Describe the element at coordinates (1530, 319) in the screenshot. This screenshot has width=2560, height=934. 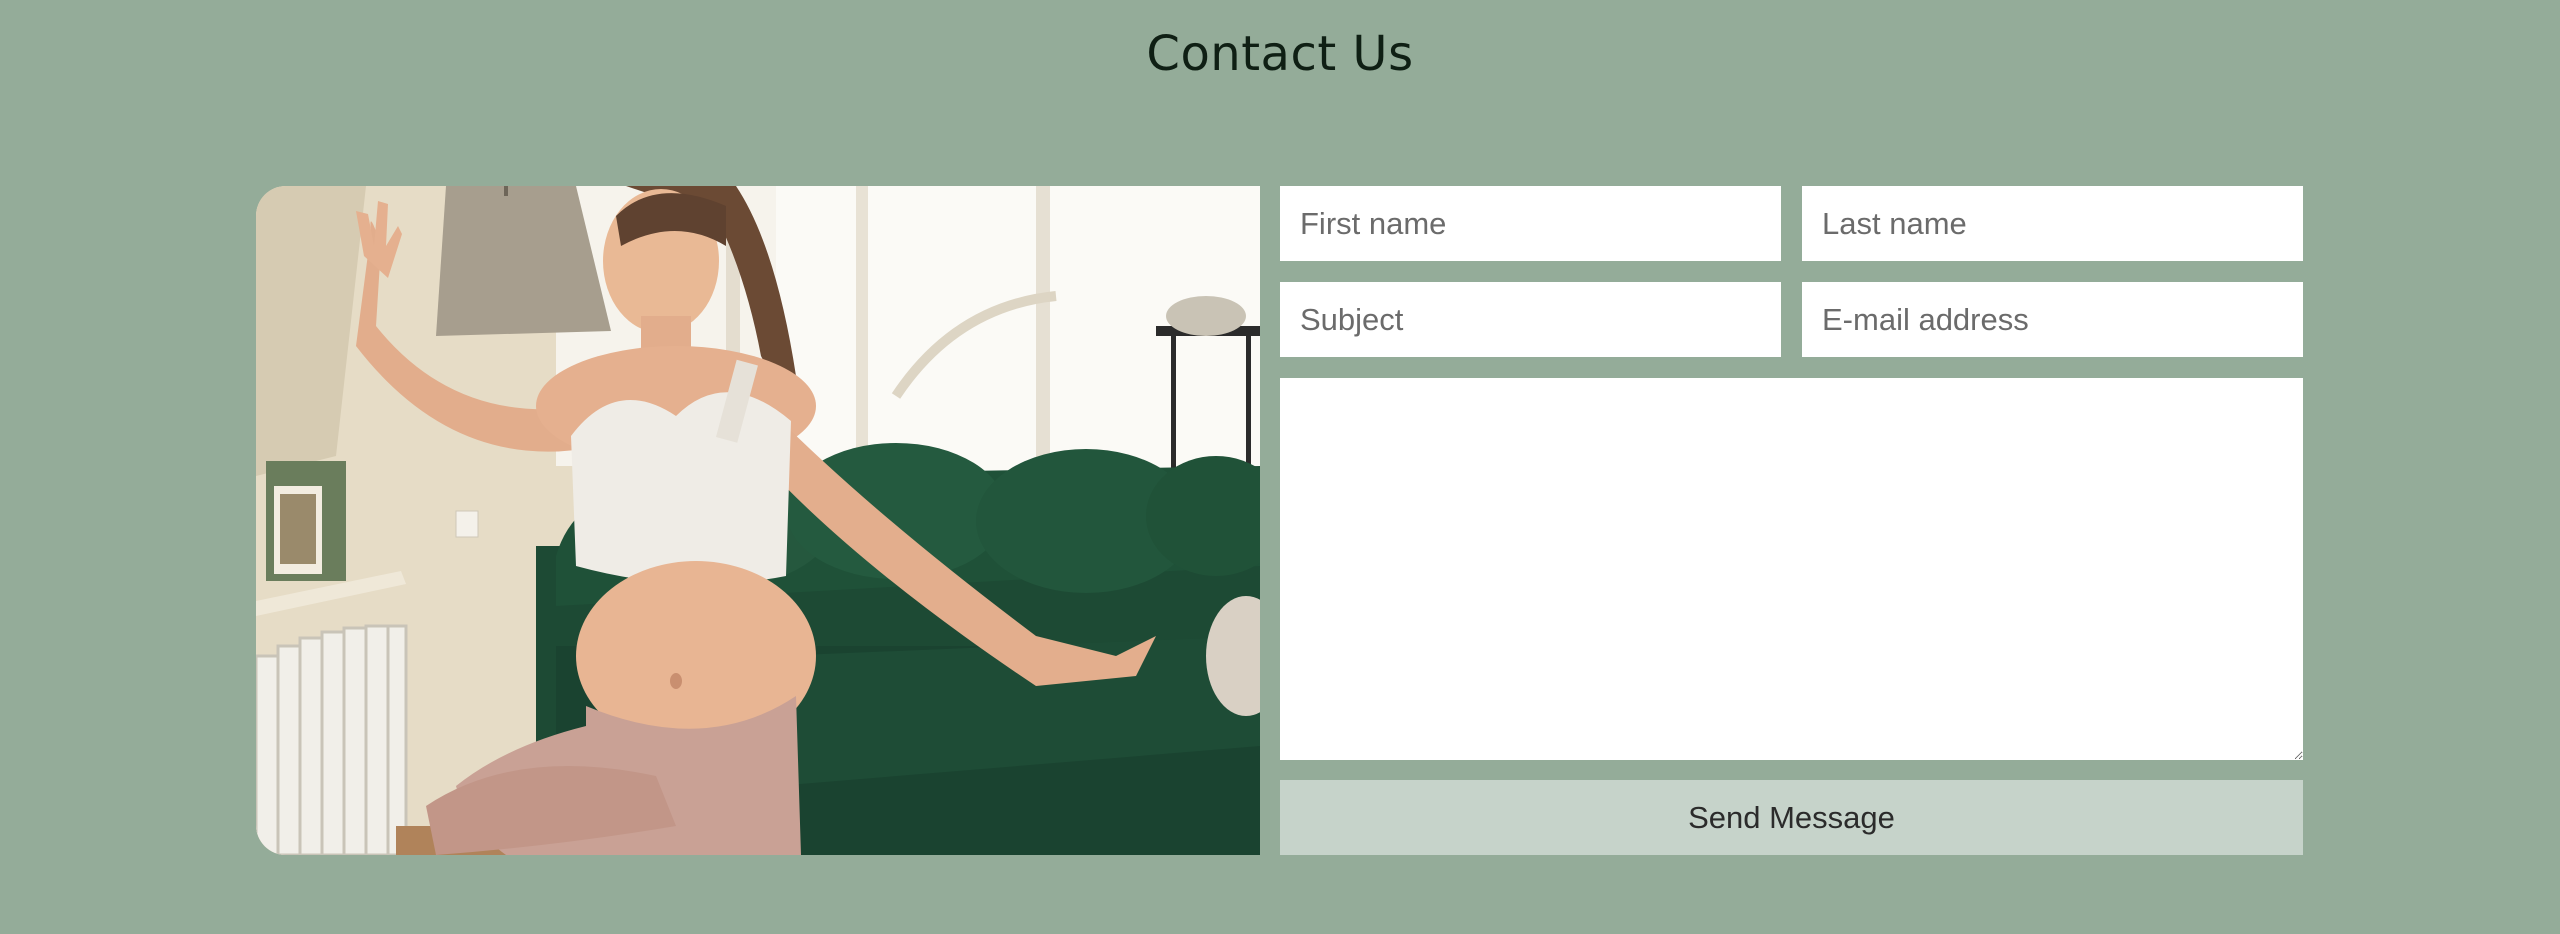
I see `subject-input` at that location.